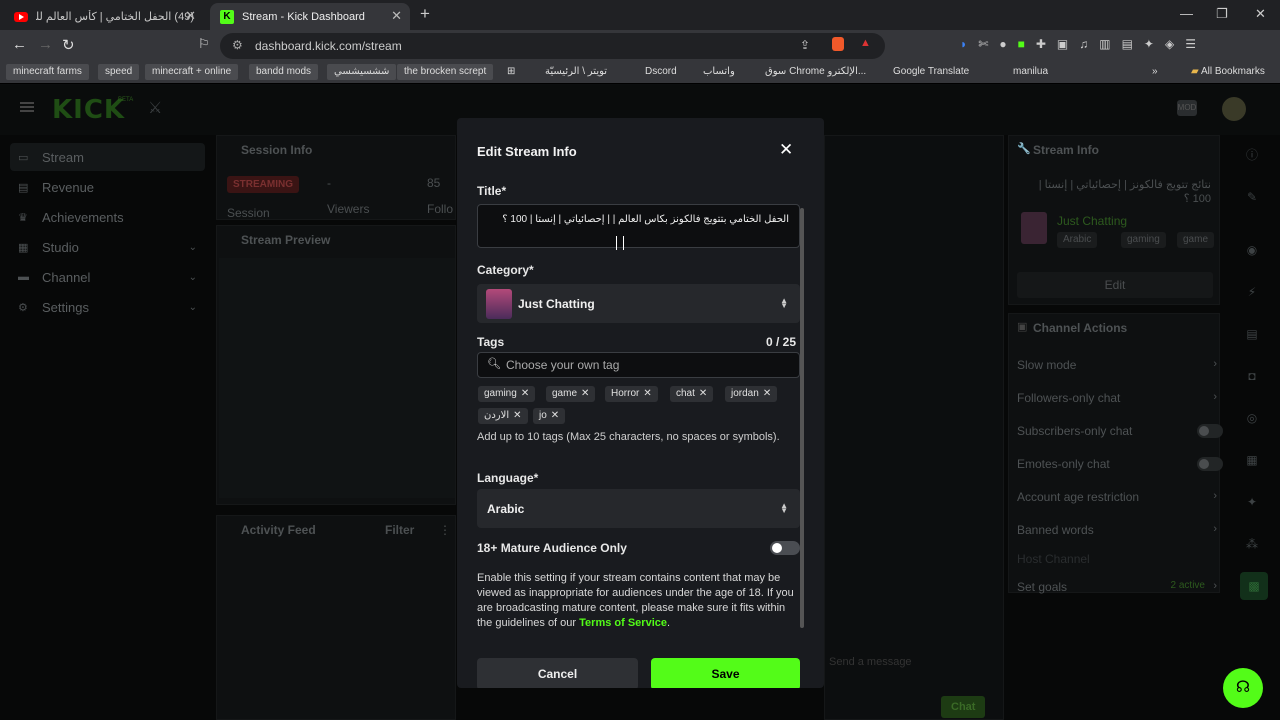 Image resolution: width=1280 pixels, height=720 pixels. I want to click on layout-icon: ▦, so click(1252, 460).